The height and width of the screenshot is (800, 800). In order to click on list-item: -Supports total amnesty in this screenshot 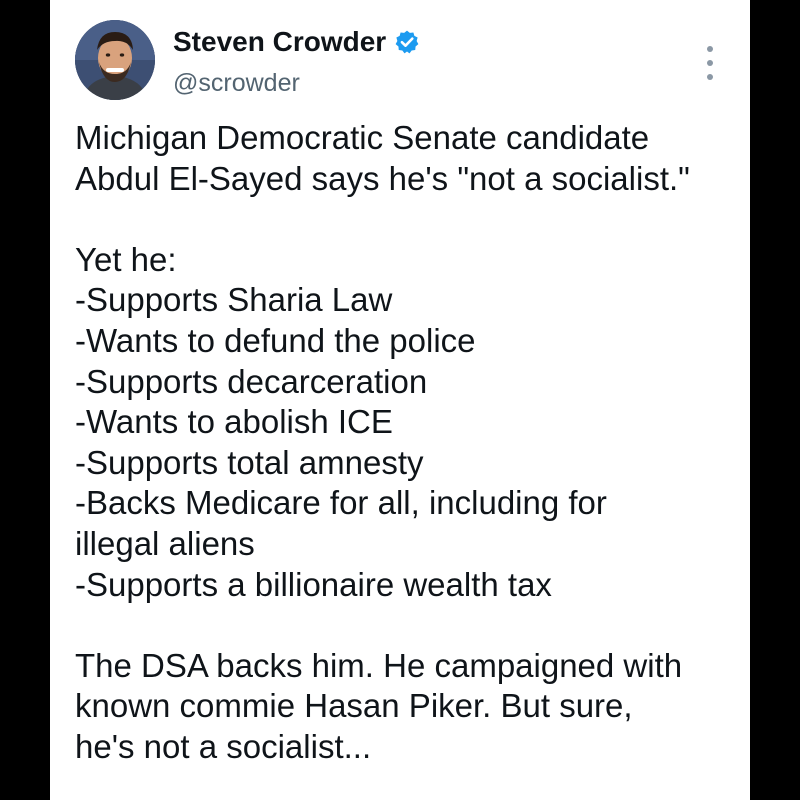, I will do `click(249, 462)`.